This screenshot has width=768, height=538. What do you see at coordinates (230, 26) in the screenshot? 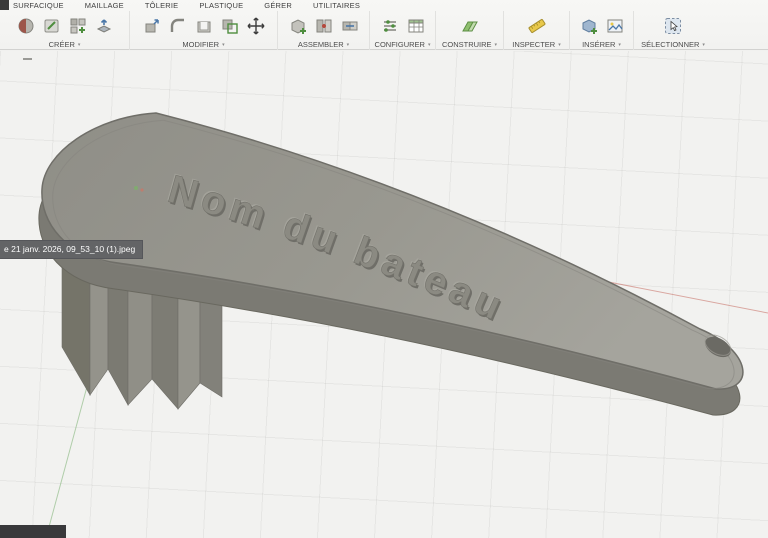
I see `combine-icon` at bounding box center [230, 26].